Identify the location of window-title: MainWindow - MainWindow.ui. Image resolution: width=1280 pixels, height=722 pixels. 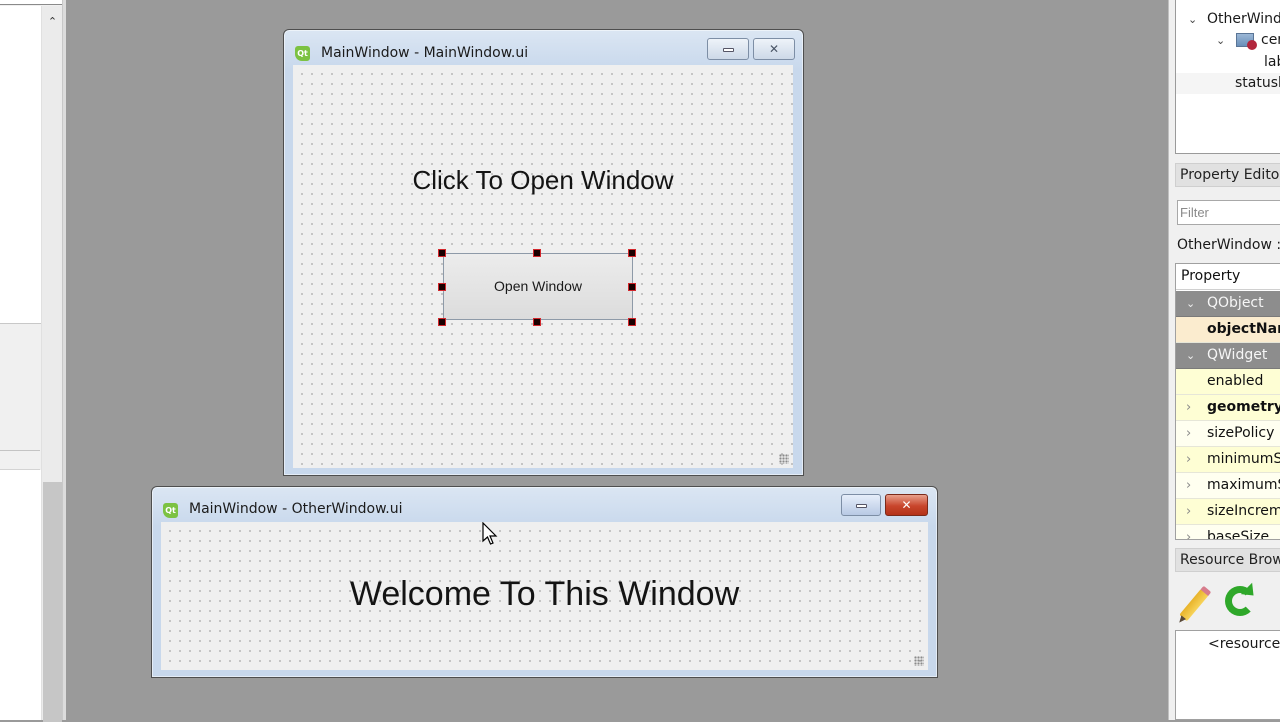
(425, 53).